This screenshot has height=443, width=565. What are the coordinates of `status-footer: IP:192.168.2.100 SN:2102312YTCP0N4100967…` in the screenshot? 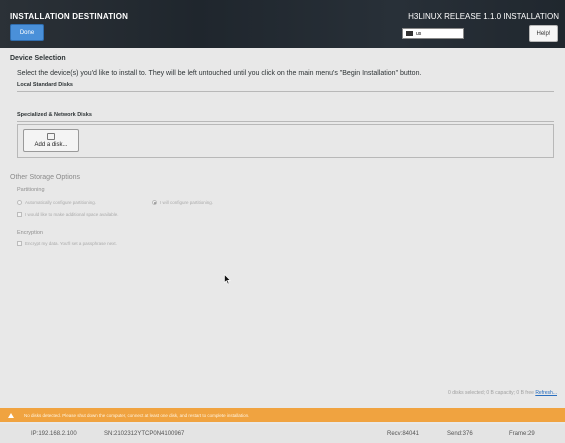 It's located at (282, 433).